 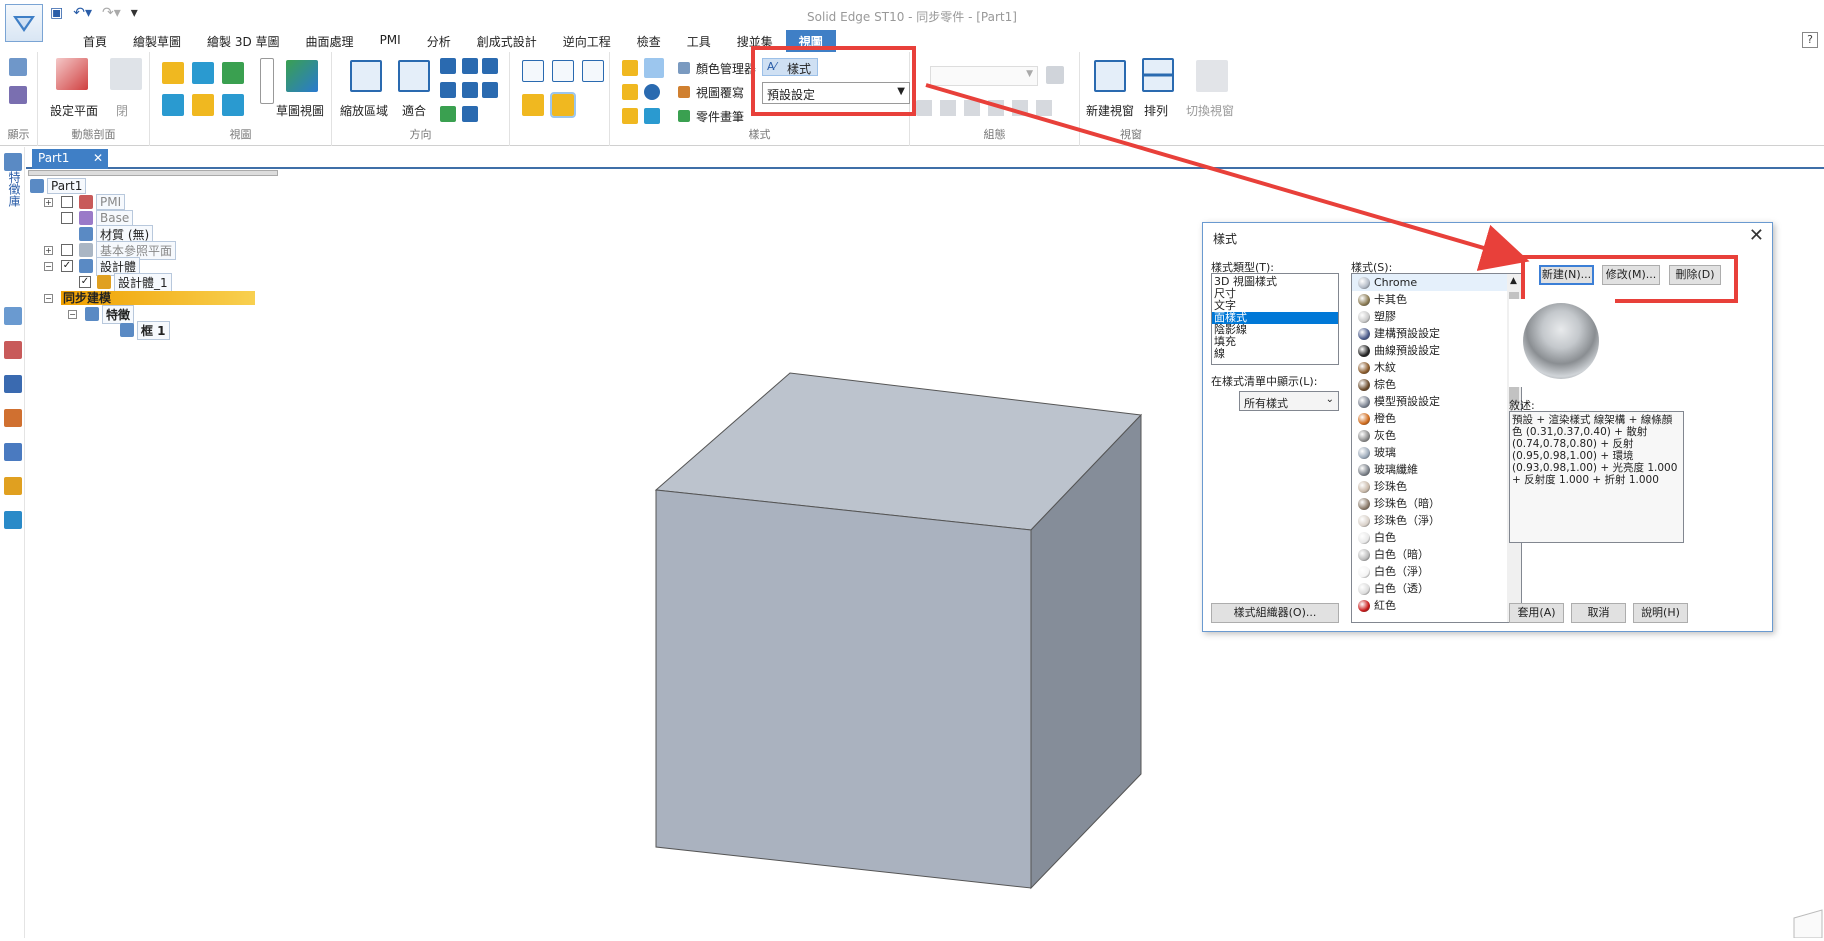 I want to click on document-tab: Part1 ✕, so click(x=70, y=159).